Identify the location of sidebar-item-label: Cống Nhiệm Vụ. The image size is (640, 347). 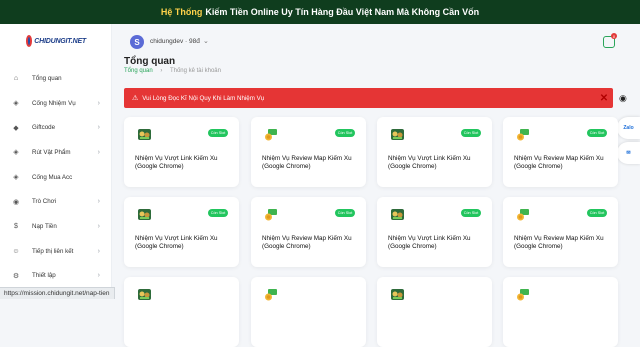
(54, 103).